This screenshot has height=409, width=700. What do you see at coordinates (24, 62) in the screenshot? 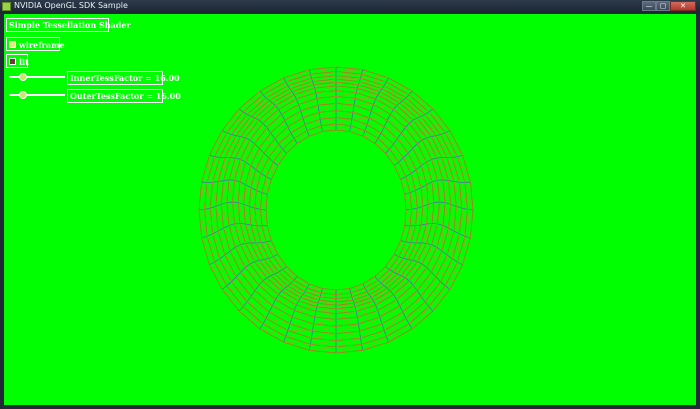
I see `lit-label: lit` at bounding box center [24, 62].